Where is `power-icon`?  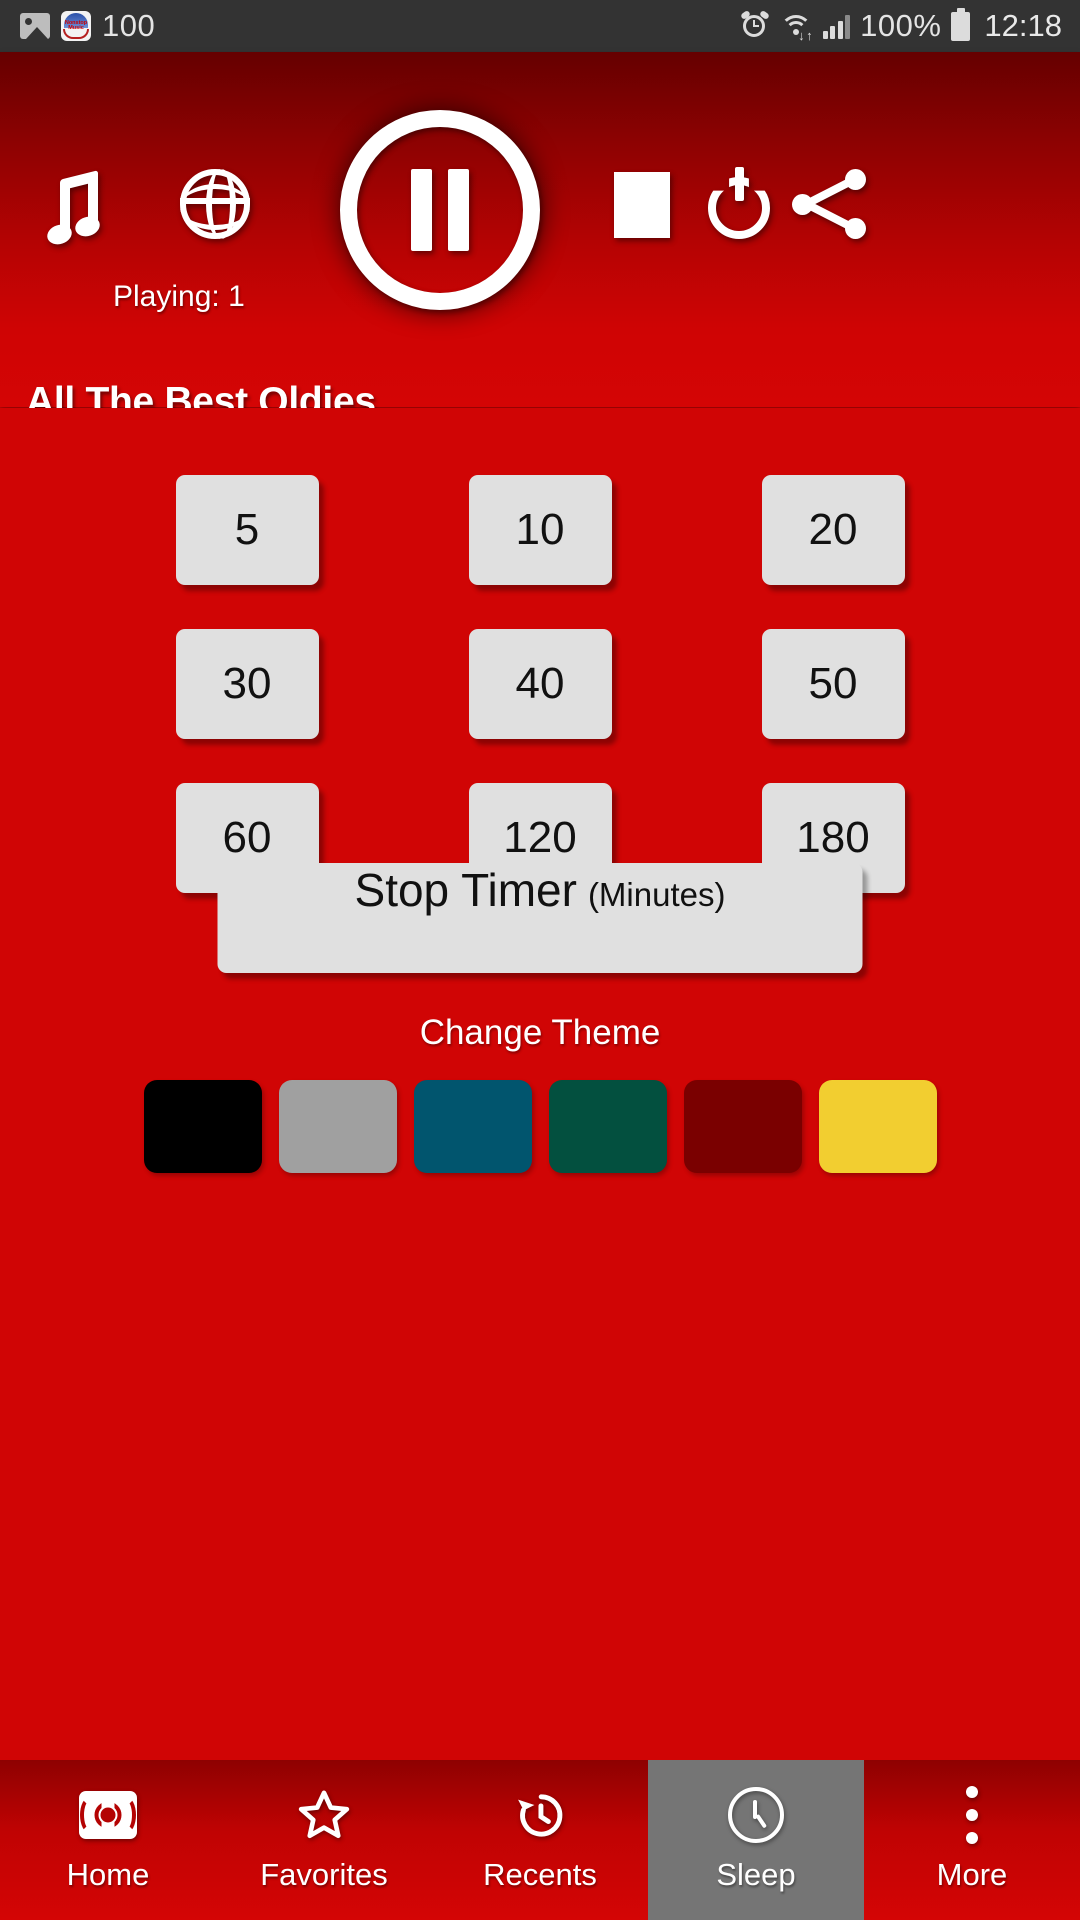 power-icon is located at coordinates (740, 203).